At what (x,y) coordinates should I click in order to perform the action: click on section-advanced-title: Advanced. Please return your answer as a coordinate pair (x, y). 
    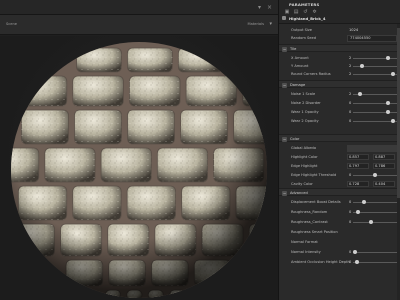
    Looking at the image, I should click on (299, 193).